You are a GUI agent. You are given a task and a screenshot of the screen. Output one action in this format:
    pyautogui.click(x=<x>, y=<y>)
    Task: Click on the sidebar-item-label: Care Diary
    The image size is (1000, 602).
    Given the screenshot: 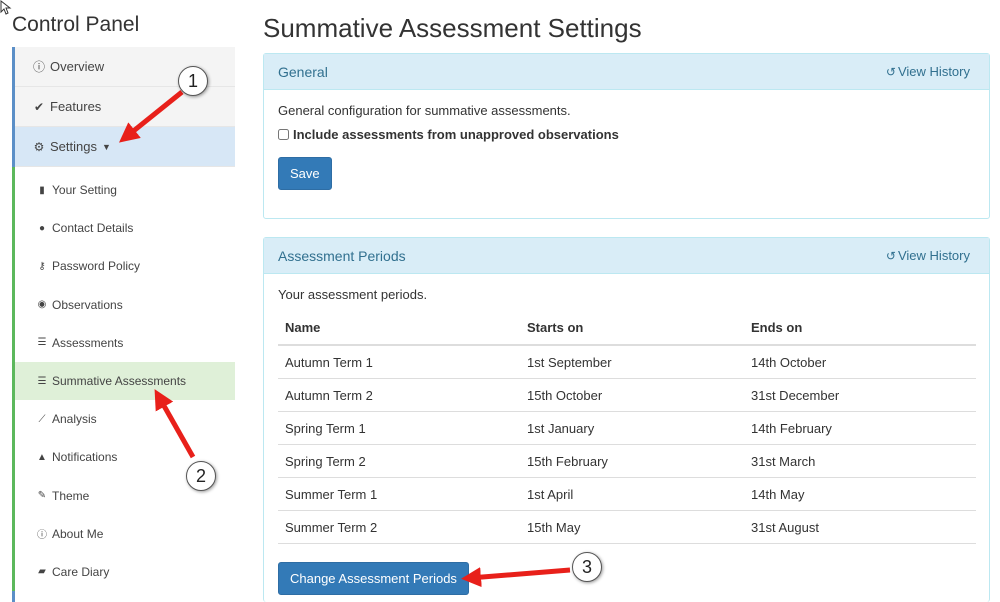 What is the action you would take?
    pyautogui.click(x=81, y=571)
    